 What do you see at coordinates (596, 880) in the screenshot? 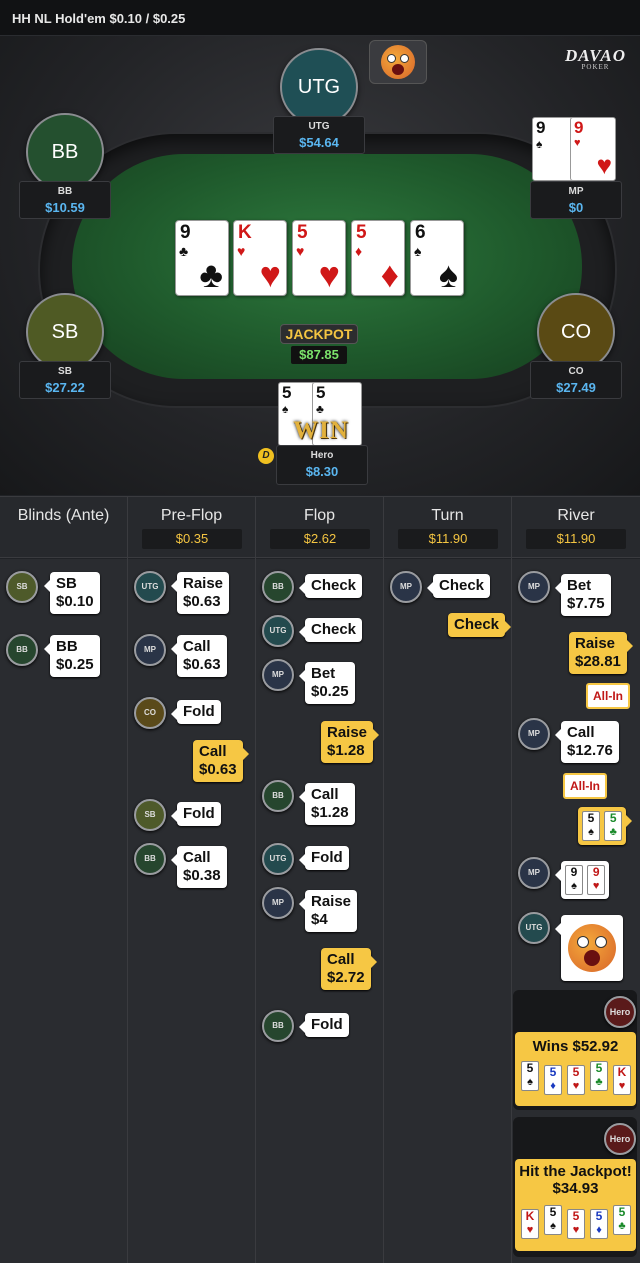
I see `mini-card: 9 ♥` at bounding box center [596, 880].